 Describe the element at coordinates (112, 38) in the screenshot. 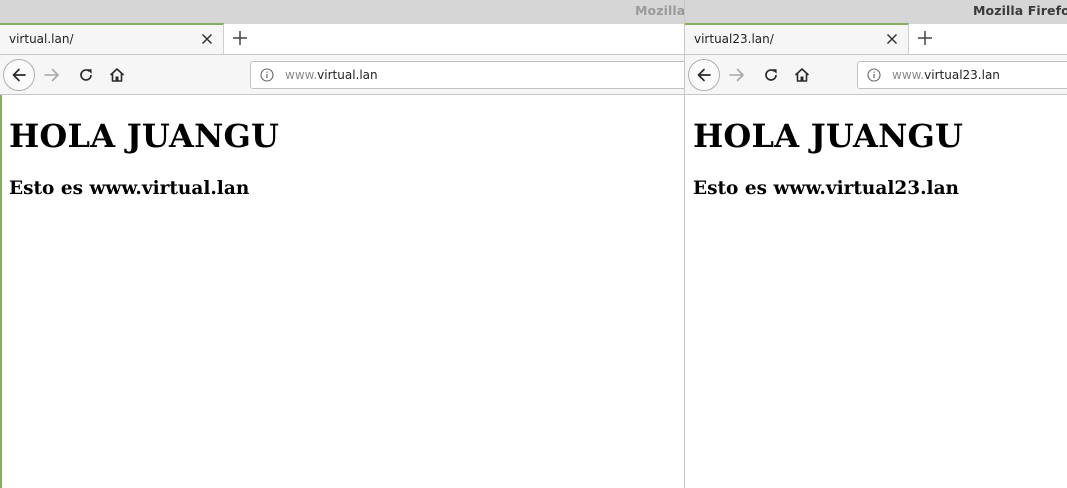

I see `browser-tab: virtual.lan/` at that location.